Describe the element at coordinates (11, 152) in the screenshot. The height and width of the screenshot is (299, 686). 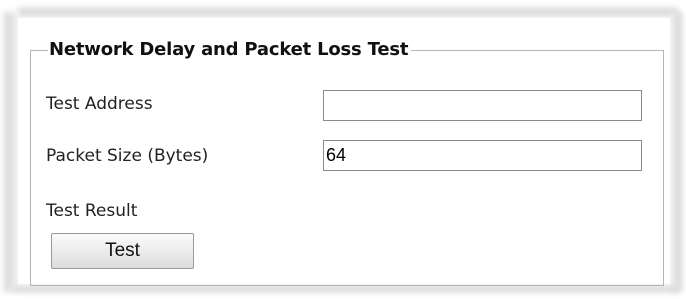
I see `blurred-edge-left` at that location.